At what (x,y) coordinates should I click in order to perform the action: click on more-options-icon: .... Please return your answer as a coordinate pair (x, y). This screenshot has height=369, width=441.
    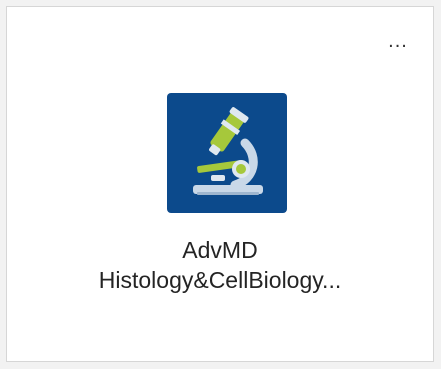
    Looking at the image, I should click on (398, 41).